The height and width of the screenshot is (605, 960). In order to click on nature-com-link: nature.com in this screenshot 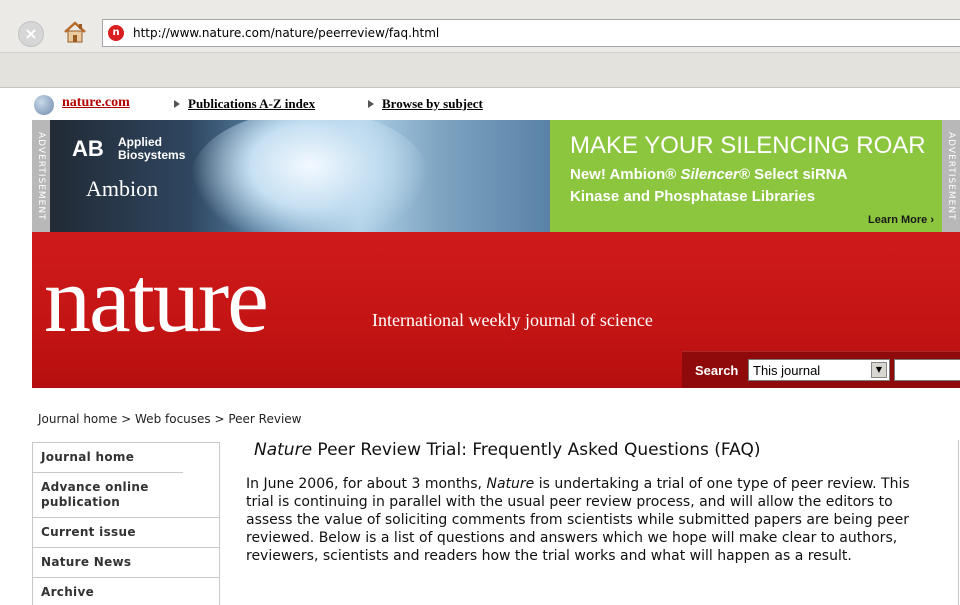, I will do `click(96, 103)`.